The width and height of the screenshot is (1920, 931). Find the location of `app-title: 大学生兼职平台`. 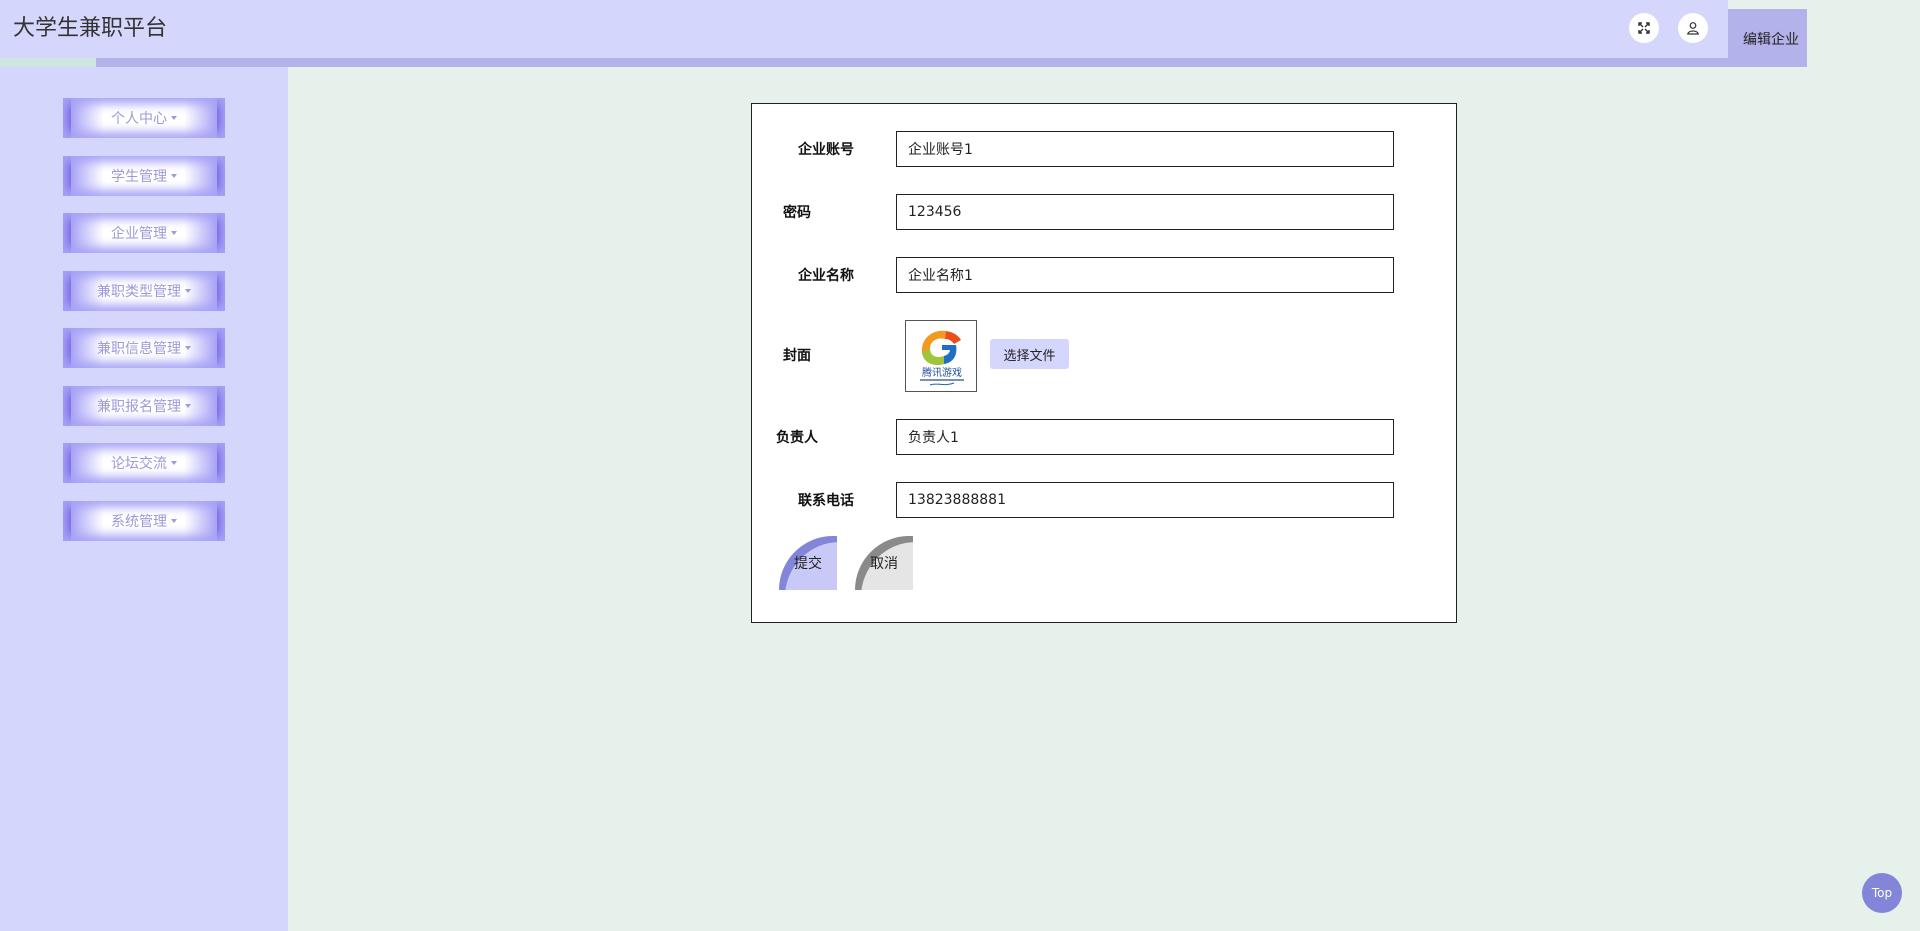

app-title: 大学生兼职平台 is located at coordinates (90, 28).